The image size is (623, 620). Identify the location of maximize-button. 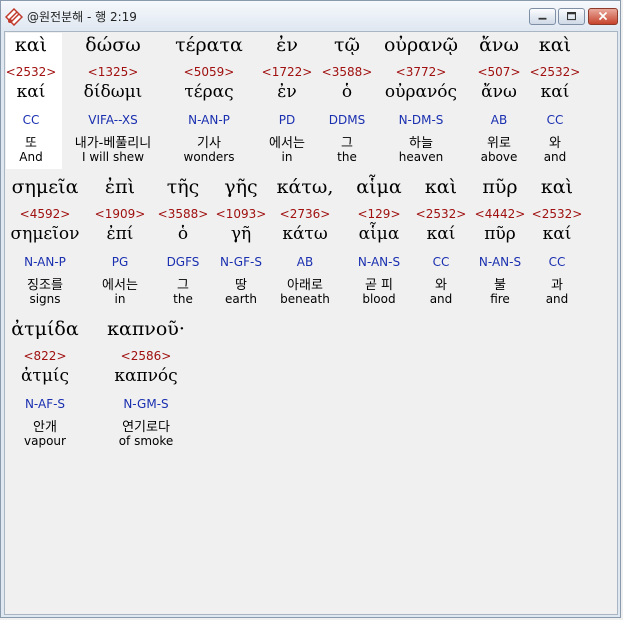
(571, 16).